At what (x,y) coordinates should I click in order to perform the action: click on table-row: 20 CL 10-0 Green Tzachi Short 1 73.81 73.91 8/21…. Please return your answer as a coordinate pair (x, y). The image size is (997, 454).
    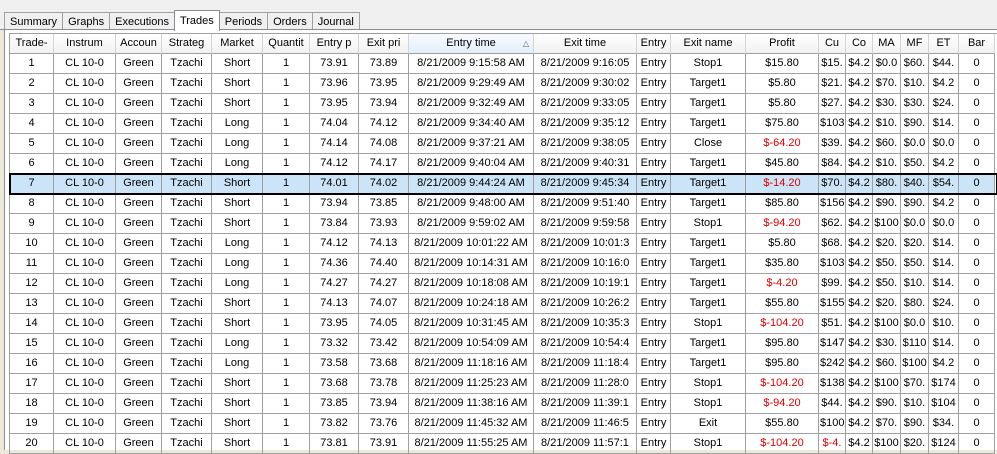
    Looking at the image, I should click on (503, 444).